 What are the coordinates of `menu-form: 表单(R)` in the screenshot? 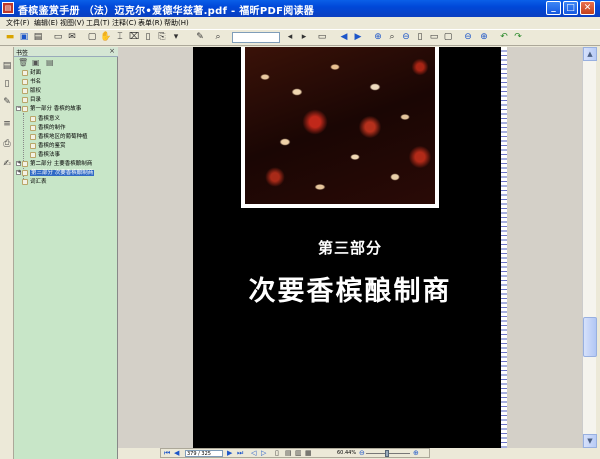 It's located at (150, 23).